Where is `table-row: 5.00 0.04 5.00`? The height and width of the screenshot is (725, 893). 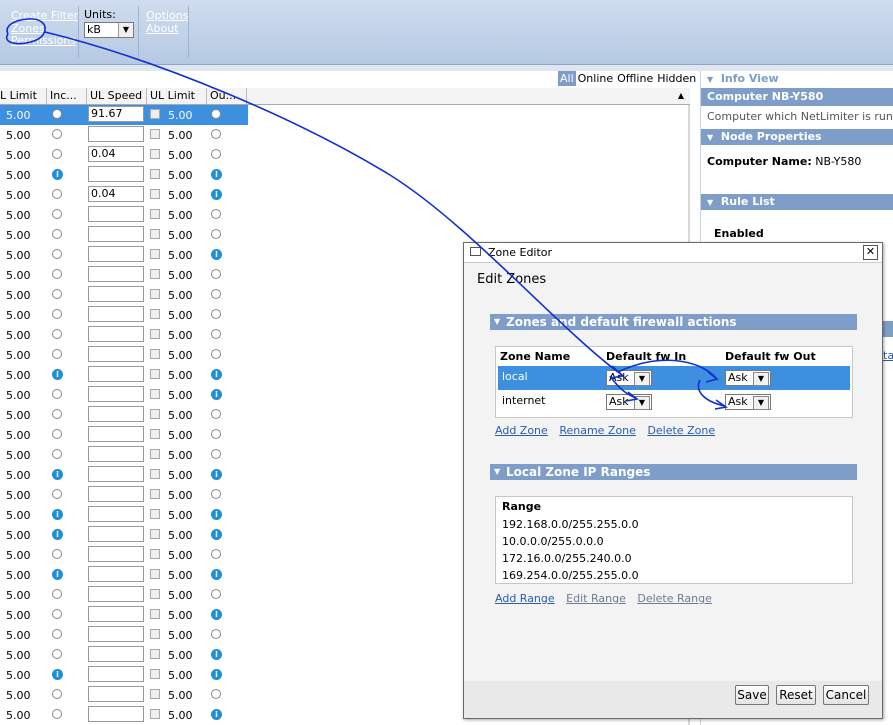 table-row: 5.00 0.04 5.00 is located at coordinates (124, 155).